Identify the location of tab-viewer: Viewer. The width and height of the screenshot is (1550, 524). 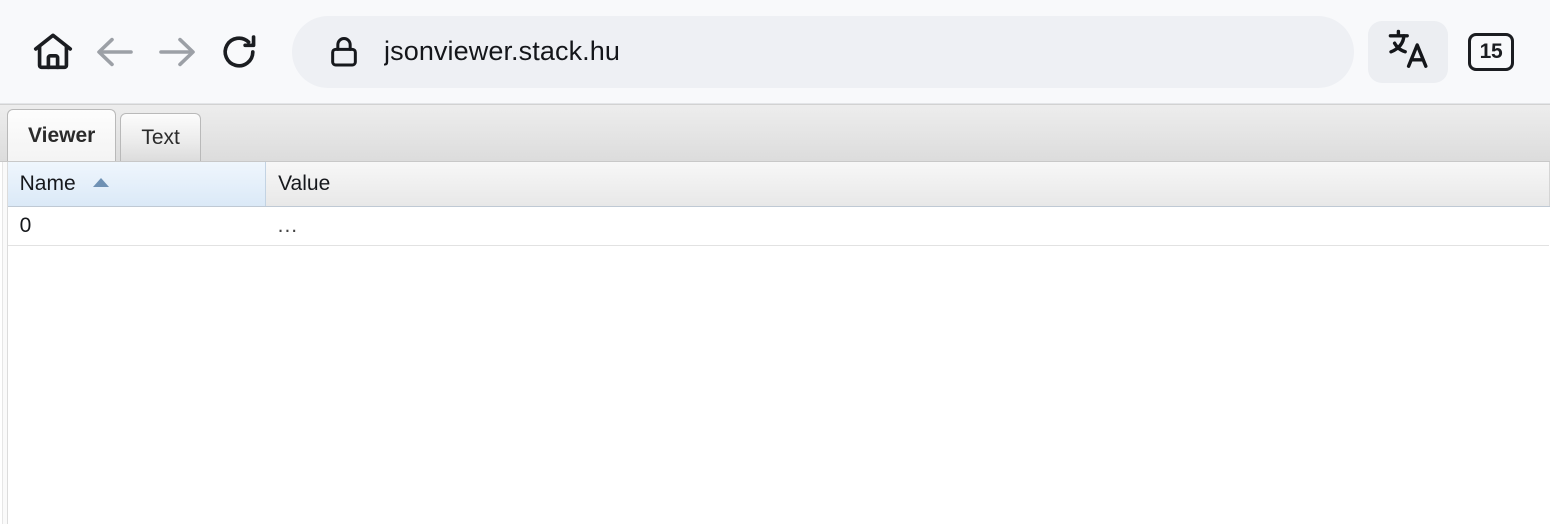
(62, 135).